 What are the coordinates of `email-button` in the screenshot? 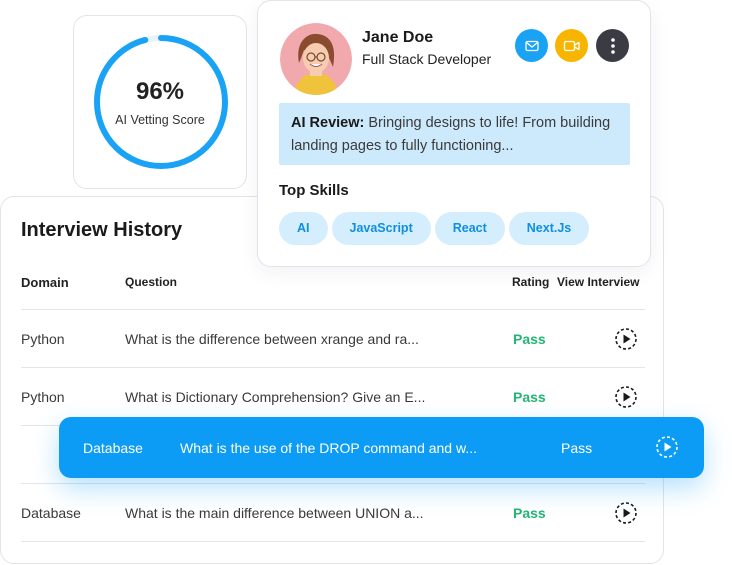 It's located at (531, 45).